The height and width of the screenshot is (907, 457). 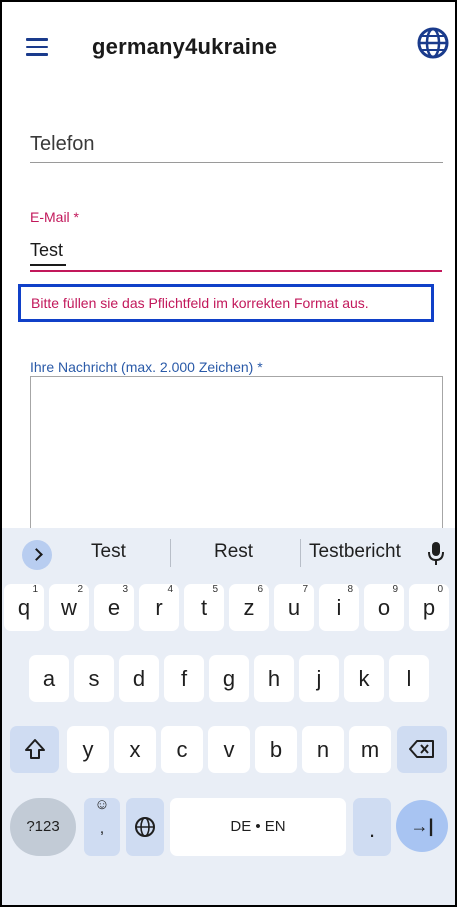 I want to click on mic-icon, so click(x=436, y=554).